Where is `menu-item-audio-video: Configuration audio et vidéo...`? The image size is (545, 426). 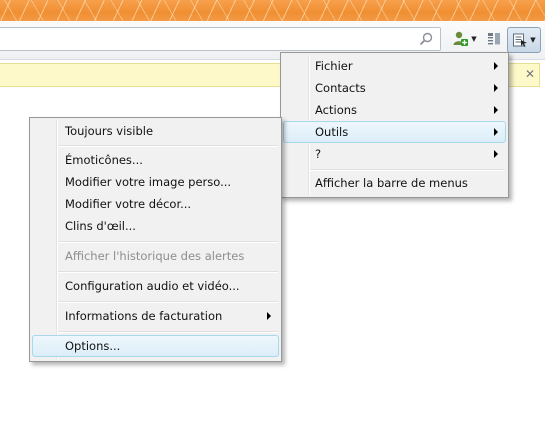
menu-item-audio-video: Configuration audio et vidéo... is located at coordinates (155, 286).